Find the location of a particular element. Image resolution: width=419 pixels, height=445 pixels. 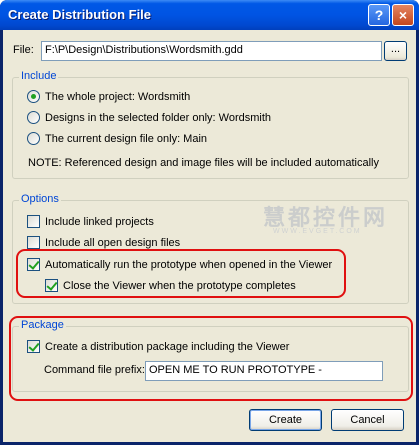

checkbox-include-open: Include all open design files is located at coordinates (103, 242).